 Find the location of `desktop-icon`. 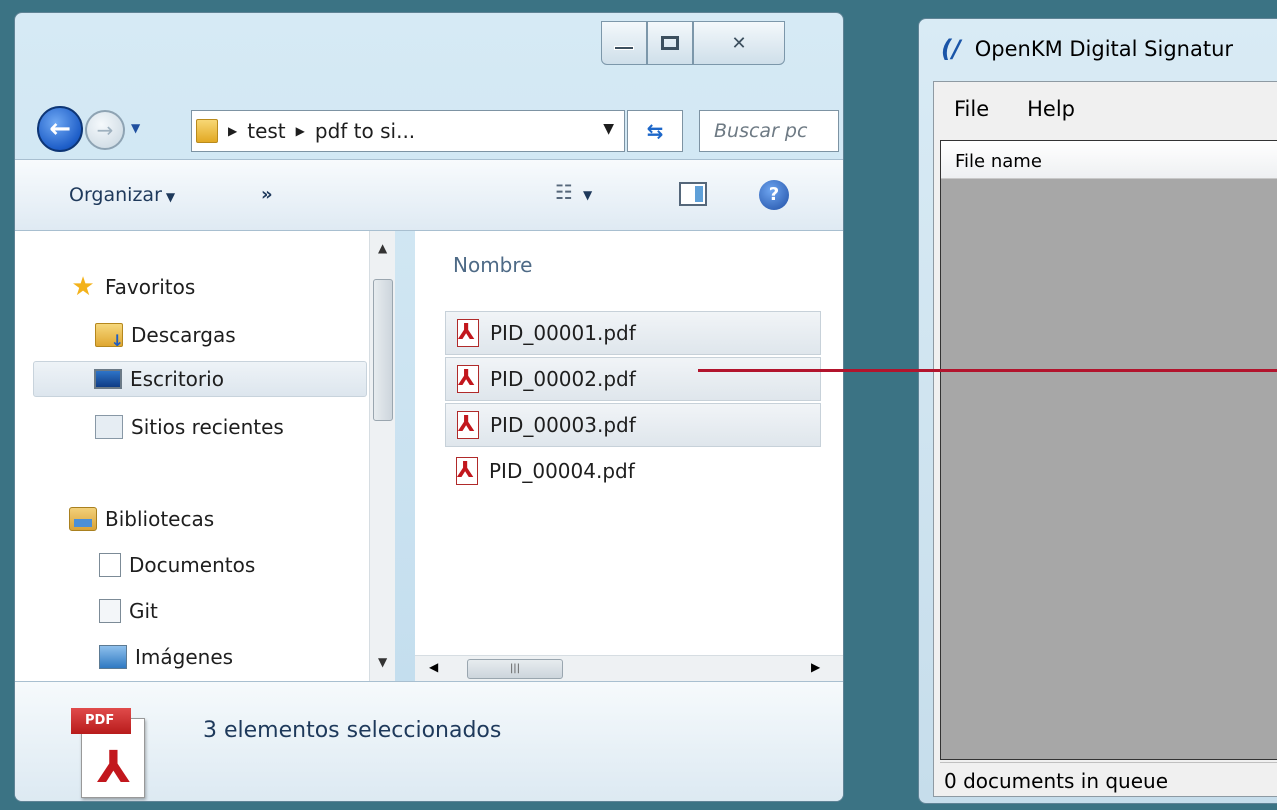

desktop-icon is located at coordinates (108, 379).